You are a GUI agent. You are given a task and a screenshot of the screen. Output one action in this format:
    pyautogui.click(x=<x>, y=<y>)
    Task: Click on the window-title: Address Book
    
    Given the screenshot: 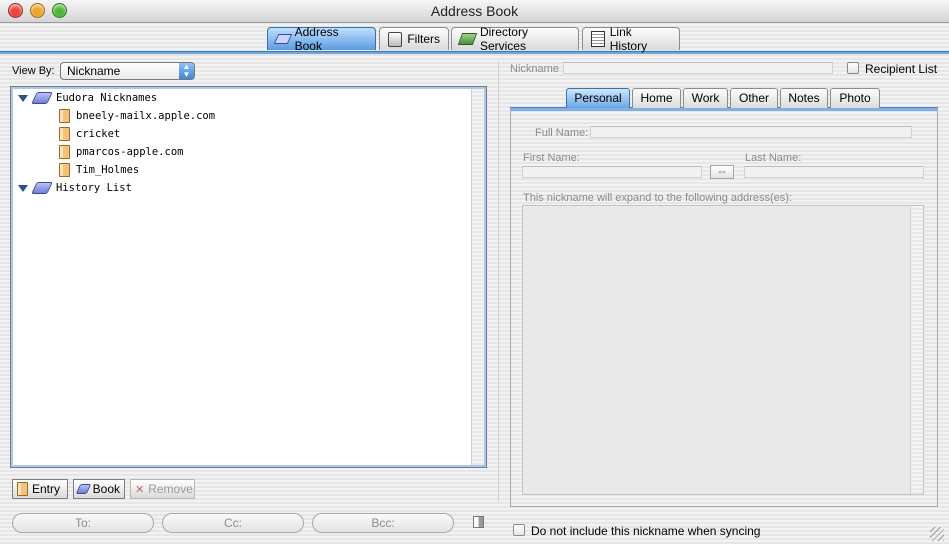 What is the action you would take?
    pyautogui.click(x=474, y=11)
    